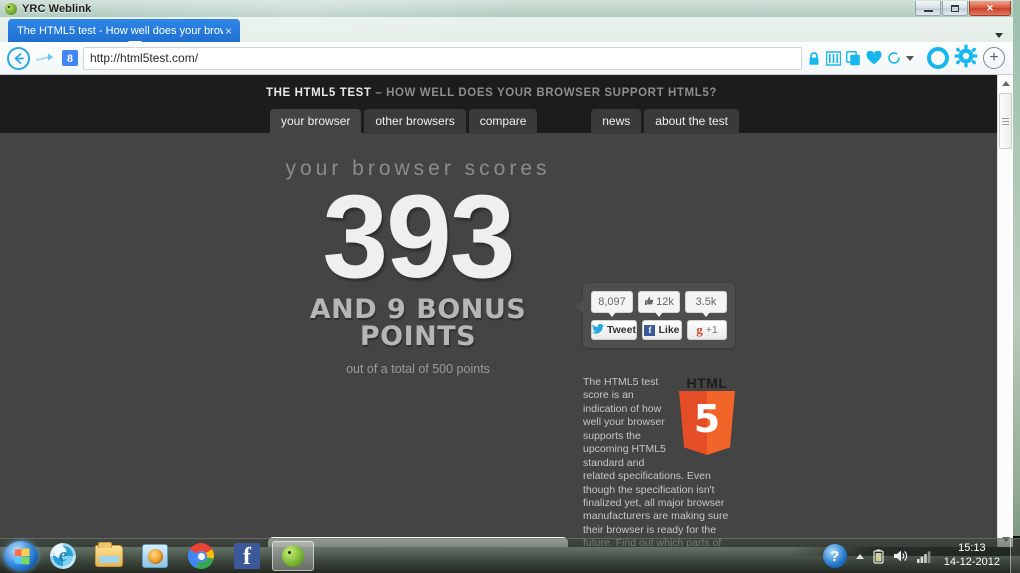 Image resolution: width=1020 pixels, height=573 pixels. I want to click on site-title-main: THE HTML5 TEST, so click(319, 93).